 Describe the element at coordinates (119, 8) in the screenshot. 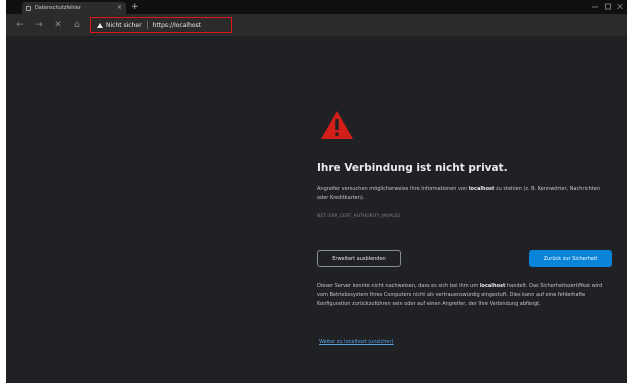

I see `tab-close-icon: ×` at that location.